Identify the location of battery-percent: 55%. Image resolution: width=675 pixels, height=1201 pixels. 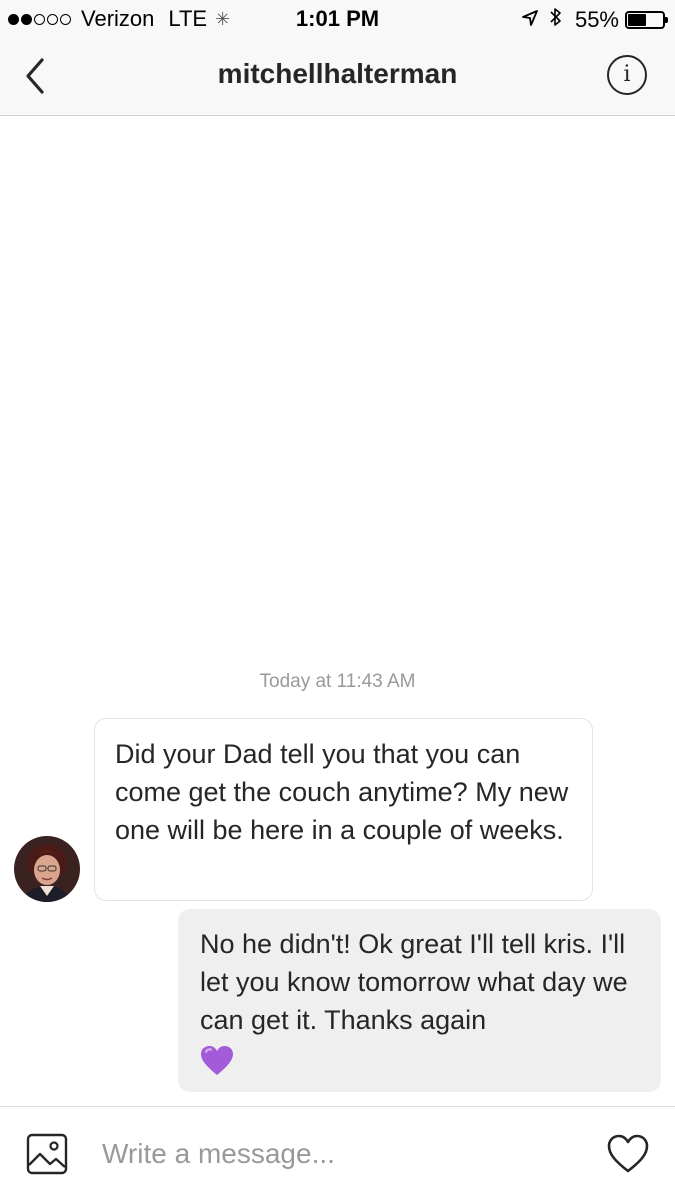
(596, 19).